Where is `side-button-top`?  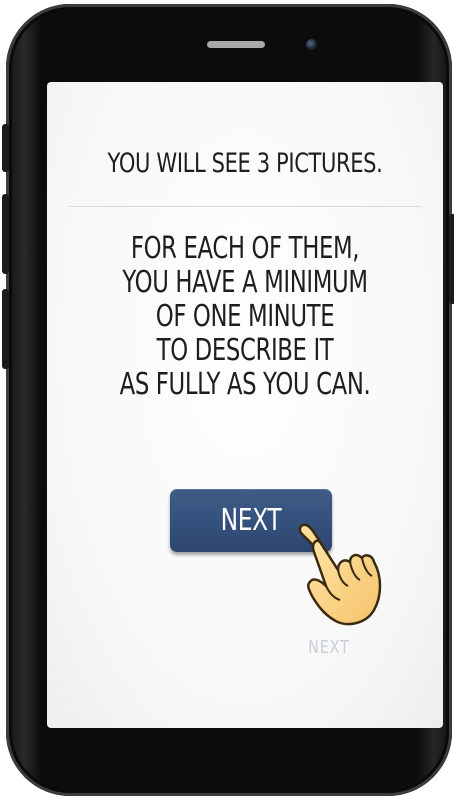
side-button-top is located at coordinates (5, 148).